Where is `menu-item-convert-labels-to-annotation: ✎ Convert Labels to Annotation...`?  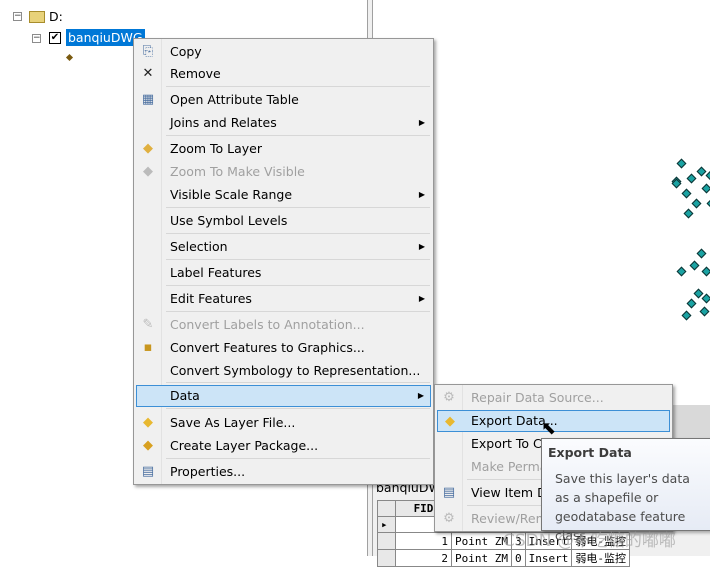
menu-item-convert-labels-to-annotation: ✎ Convert Labels to Annotation... is located at coordinates (283, 325).